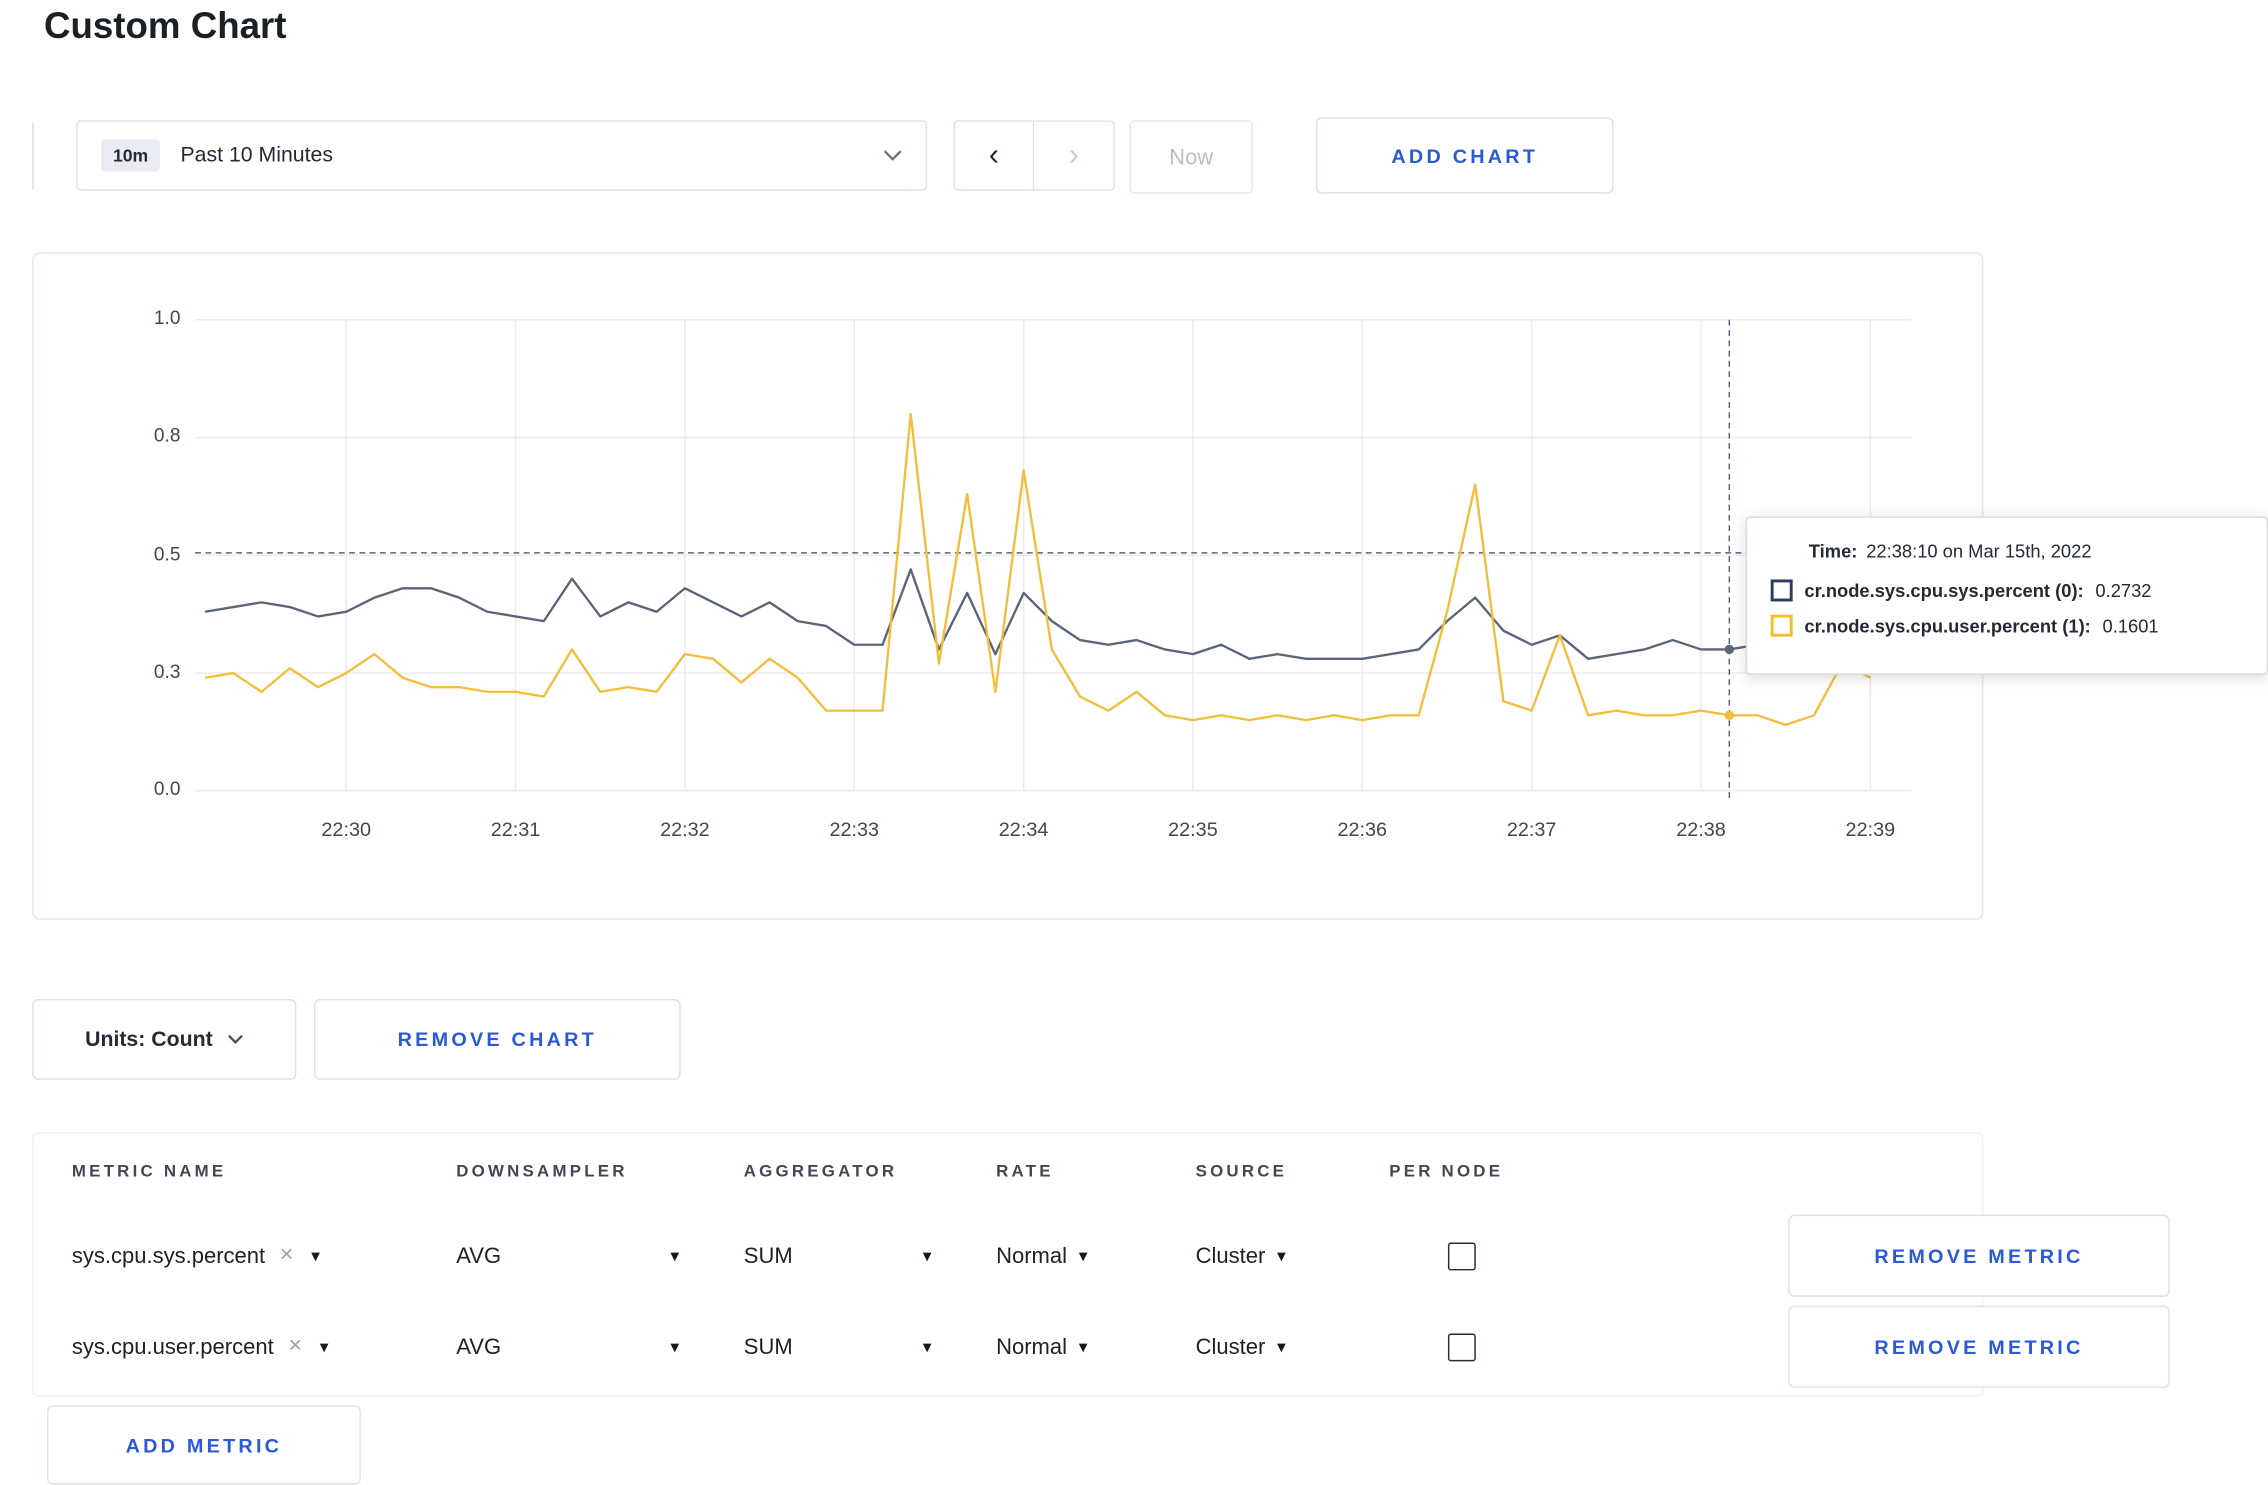 Image resolution: width=2268 pixels, height=1485 pixels. I want to click on page-title: Custom Chart, so click(165, 26).